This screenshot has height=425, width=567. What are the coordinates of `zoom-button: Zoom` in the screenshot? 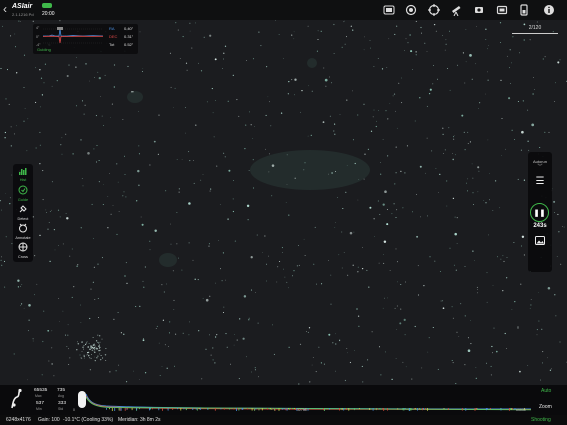 It's located at (545, 407).